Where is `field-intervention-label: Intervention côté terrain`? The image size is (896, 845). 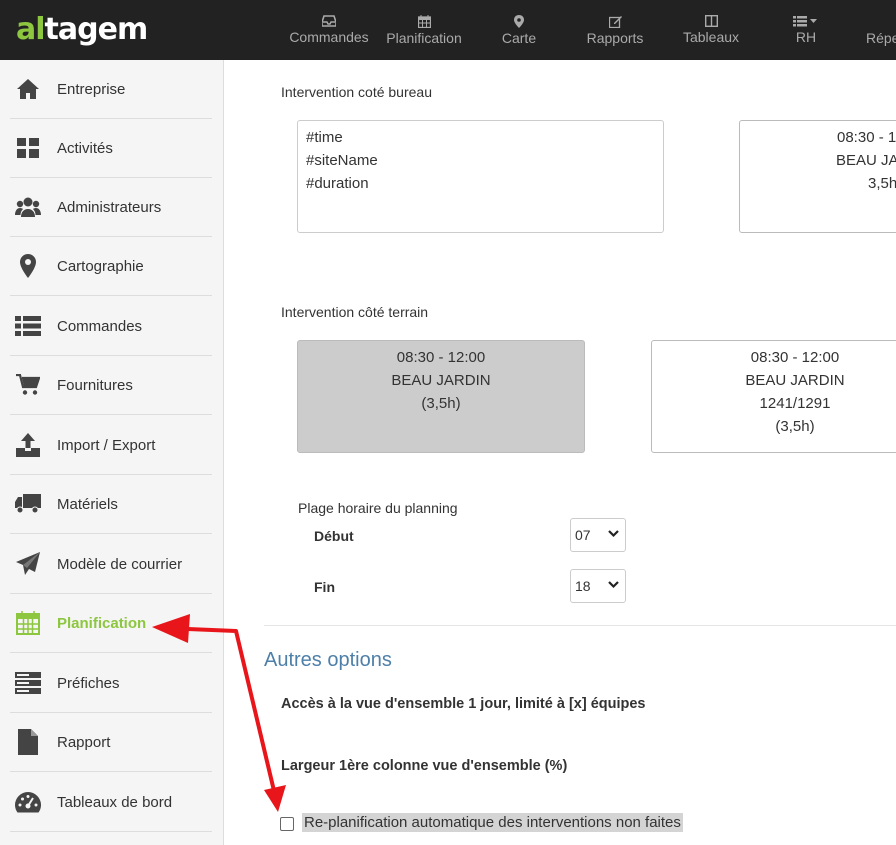
field-intervention-label: Intervention côté terrain is located at coordinates (355, 312).